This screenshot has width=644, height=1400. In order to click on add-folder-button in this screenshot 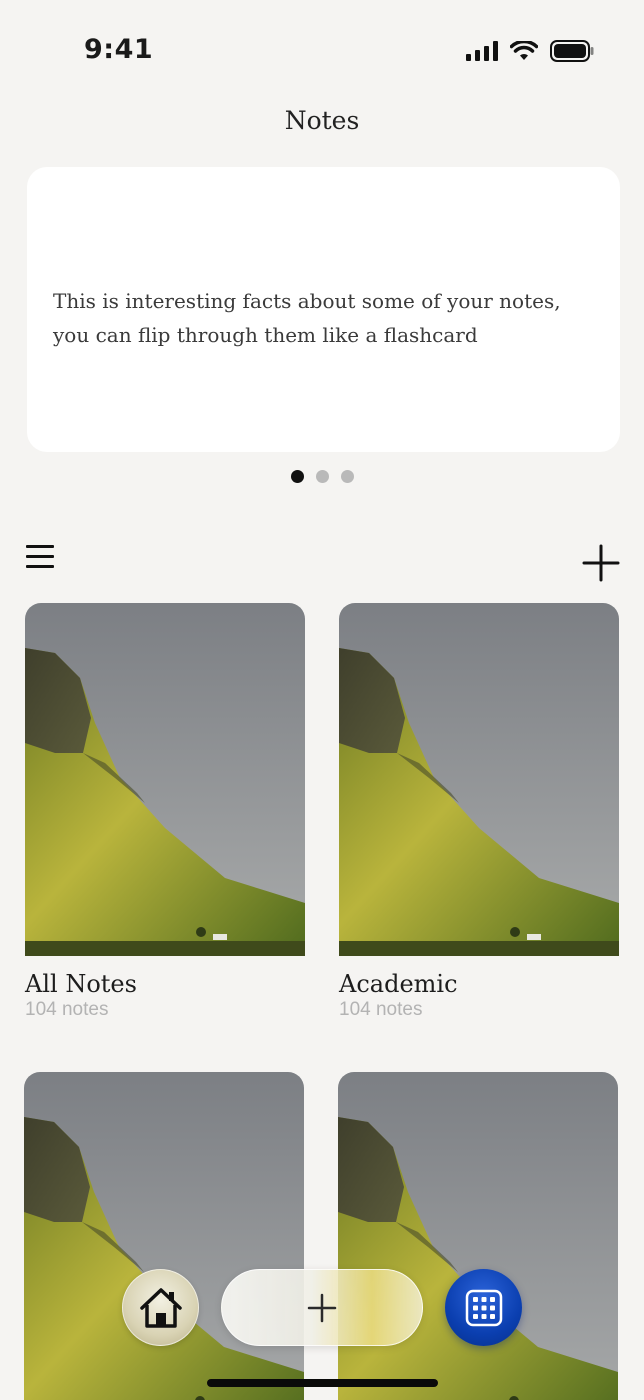, I will do `click(601, 563)`.